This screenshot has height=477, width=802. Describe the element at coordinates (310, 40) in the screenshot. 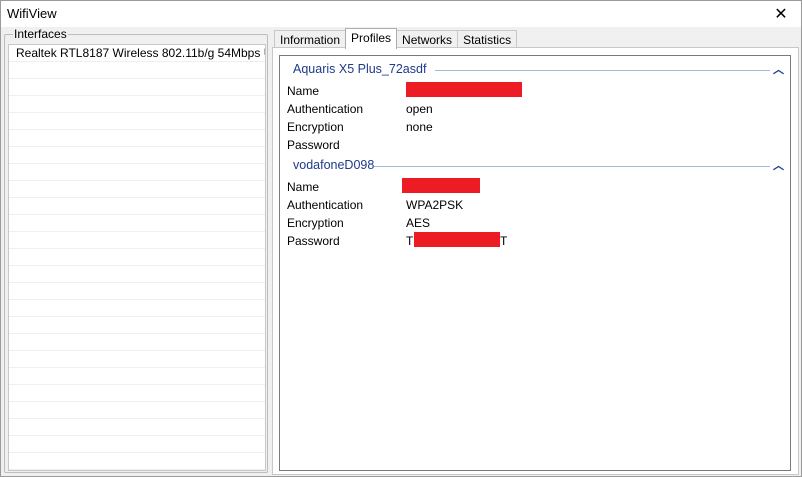

I see `tab-label: Information` at that location.